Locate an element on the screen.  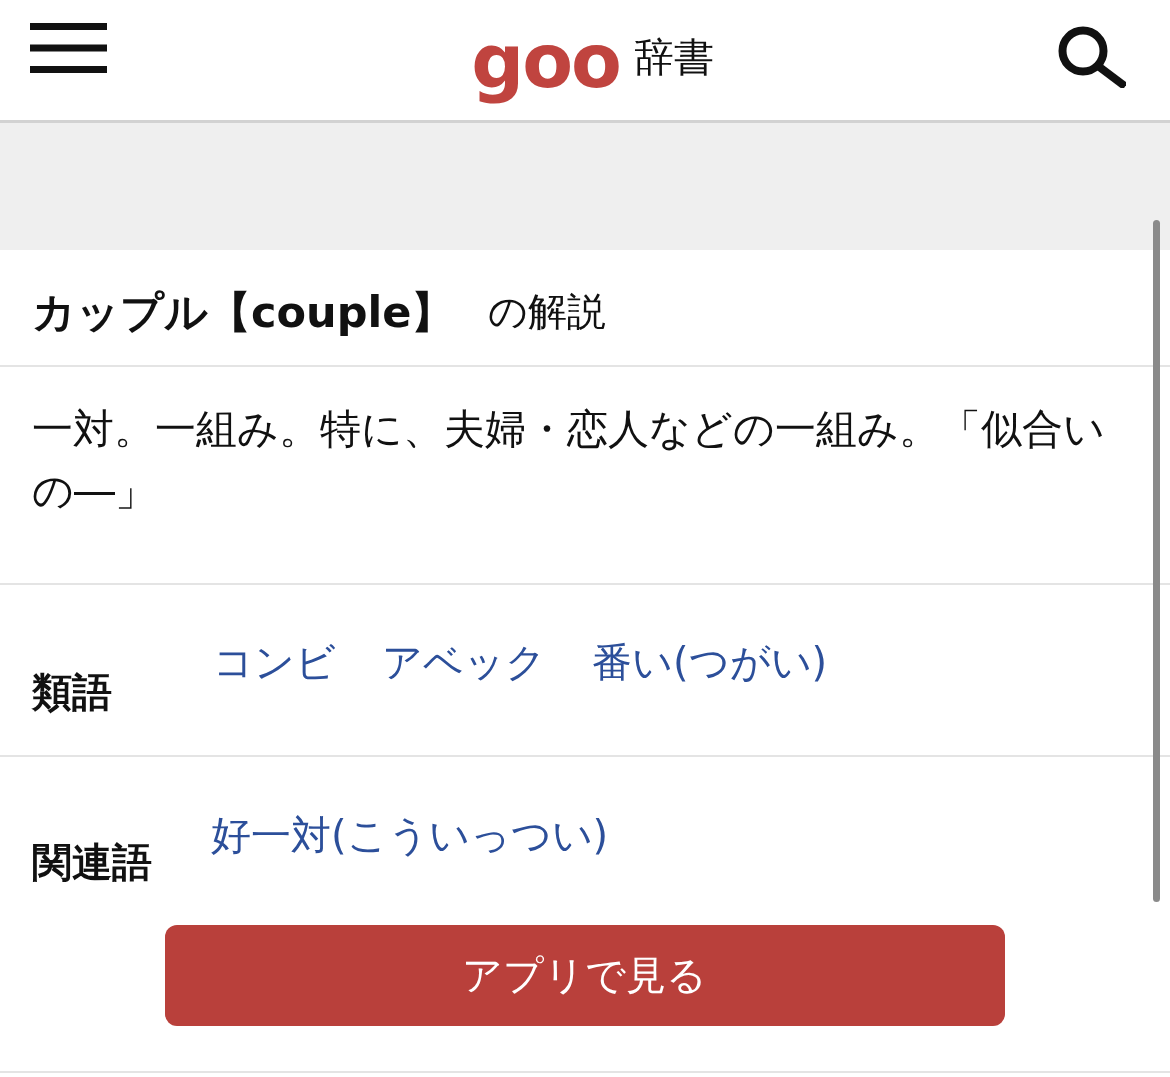
menu-icon is located at coordinates (68, 48).